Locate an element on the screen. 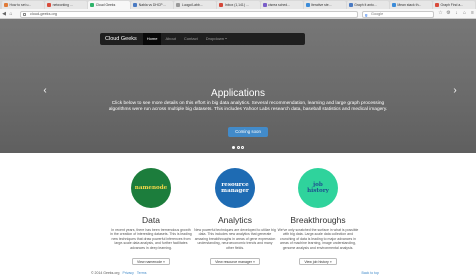 This screenshot has width=476, height=280. google-search-icon: g is located at coordinates (366, 14).